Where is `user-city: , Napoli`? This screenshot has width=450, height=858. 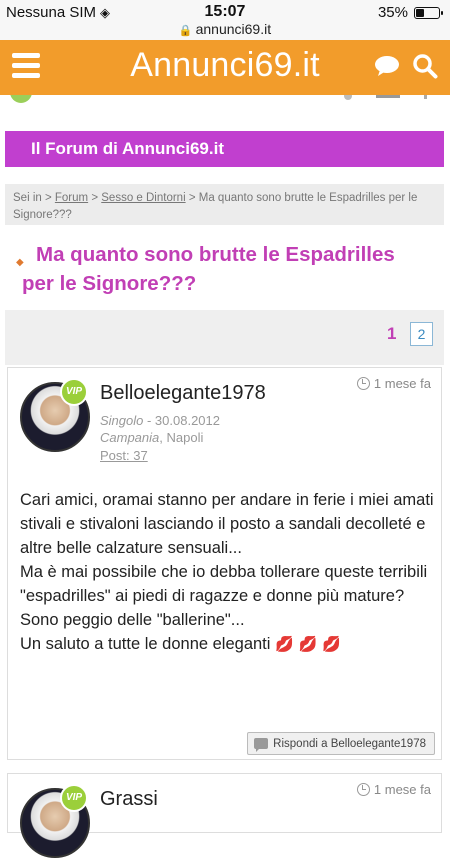 user-city: , Napoli is located at coordinates (181, 437).